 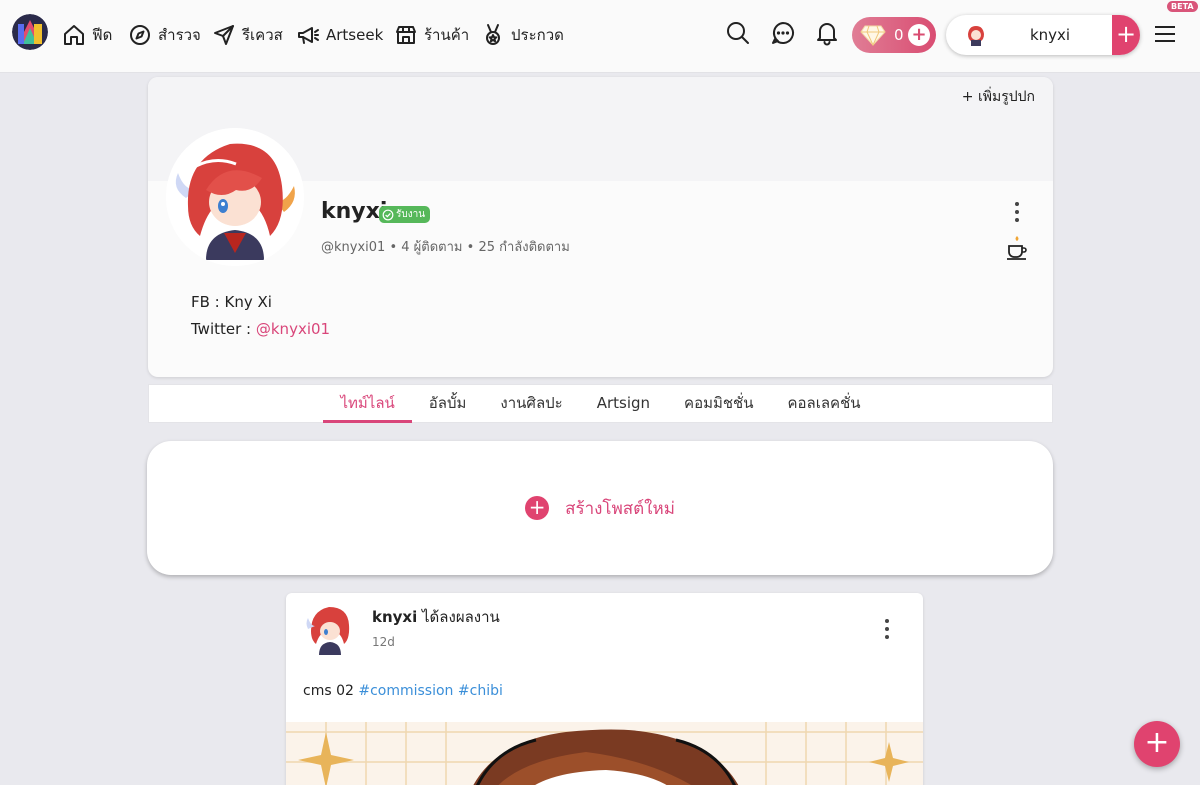 I want to click on post-author-name: knyxi, so click(x=394, y=617).